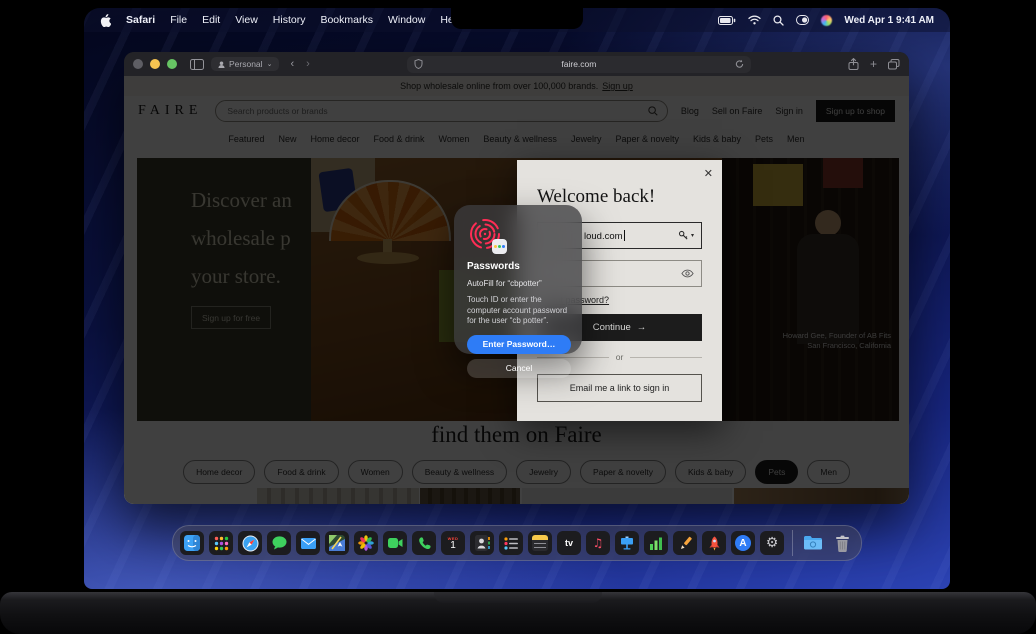 Image resolution: width=1036 pixels, height=634 pixels. Describe the element at coordinates (292, 64) in the screenshot. I see `back-button: ‹` at that location.